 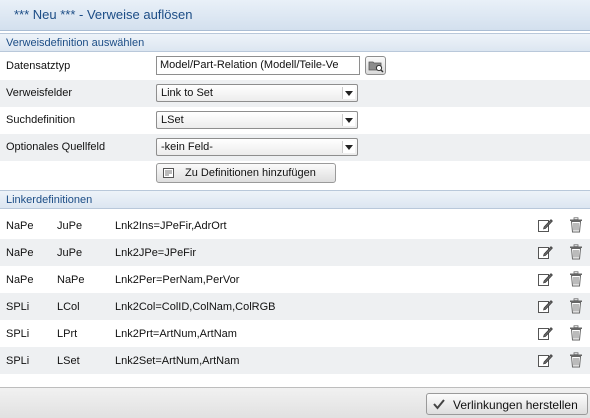 I want to click on linker-row: NaPe JuPe Lnk2JPe=JPeFir, so click(x=295, y=252).